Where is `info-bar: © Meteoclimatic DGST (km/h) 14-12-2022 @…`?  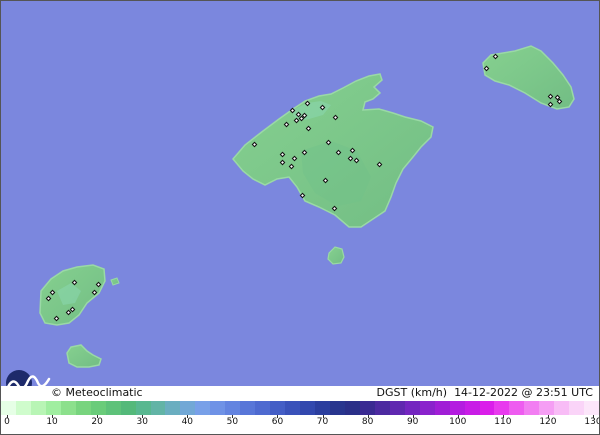
info-bar: © Meteoclimatic DGST (km/h) 14-12-2022 @… is located at coordinates (300, 393).